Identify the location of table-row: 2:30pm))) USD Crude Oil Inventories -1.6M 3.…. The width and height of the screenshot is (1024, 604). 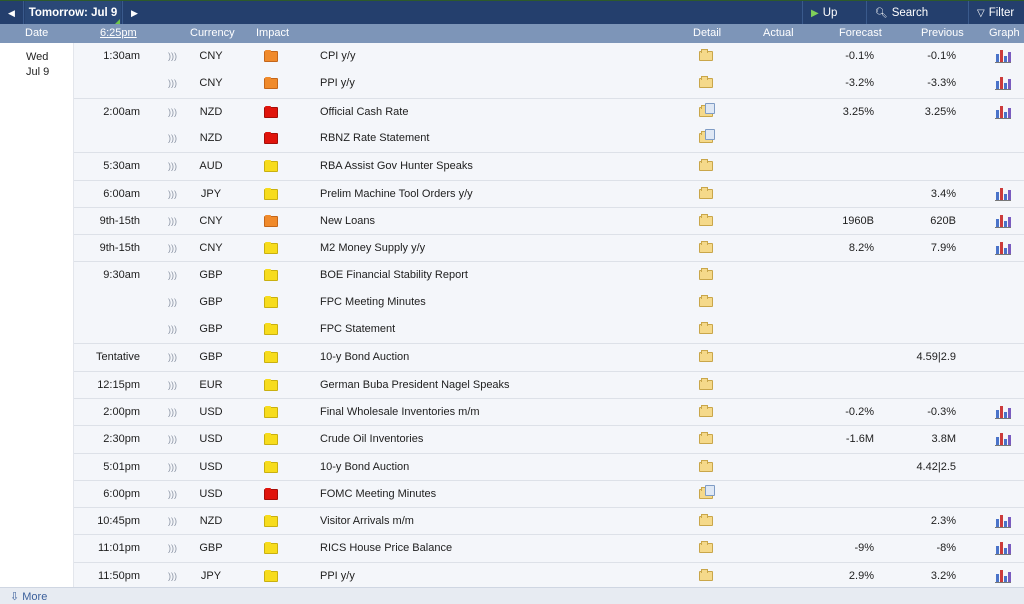
(549, 438).